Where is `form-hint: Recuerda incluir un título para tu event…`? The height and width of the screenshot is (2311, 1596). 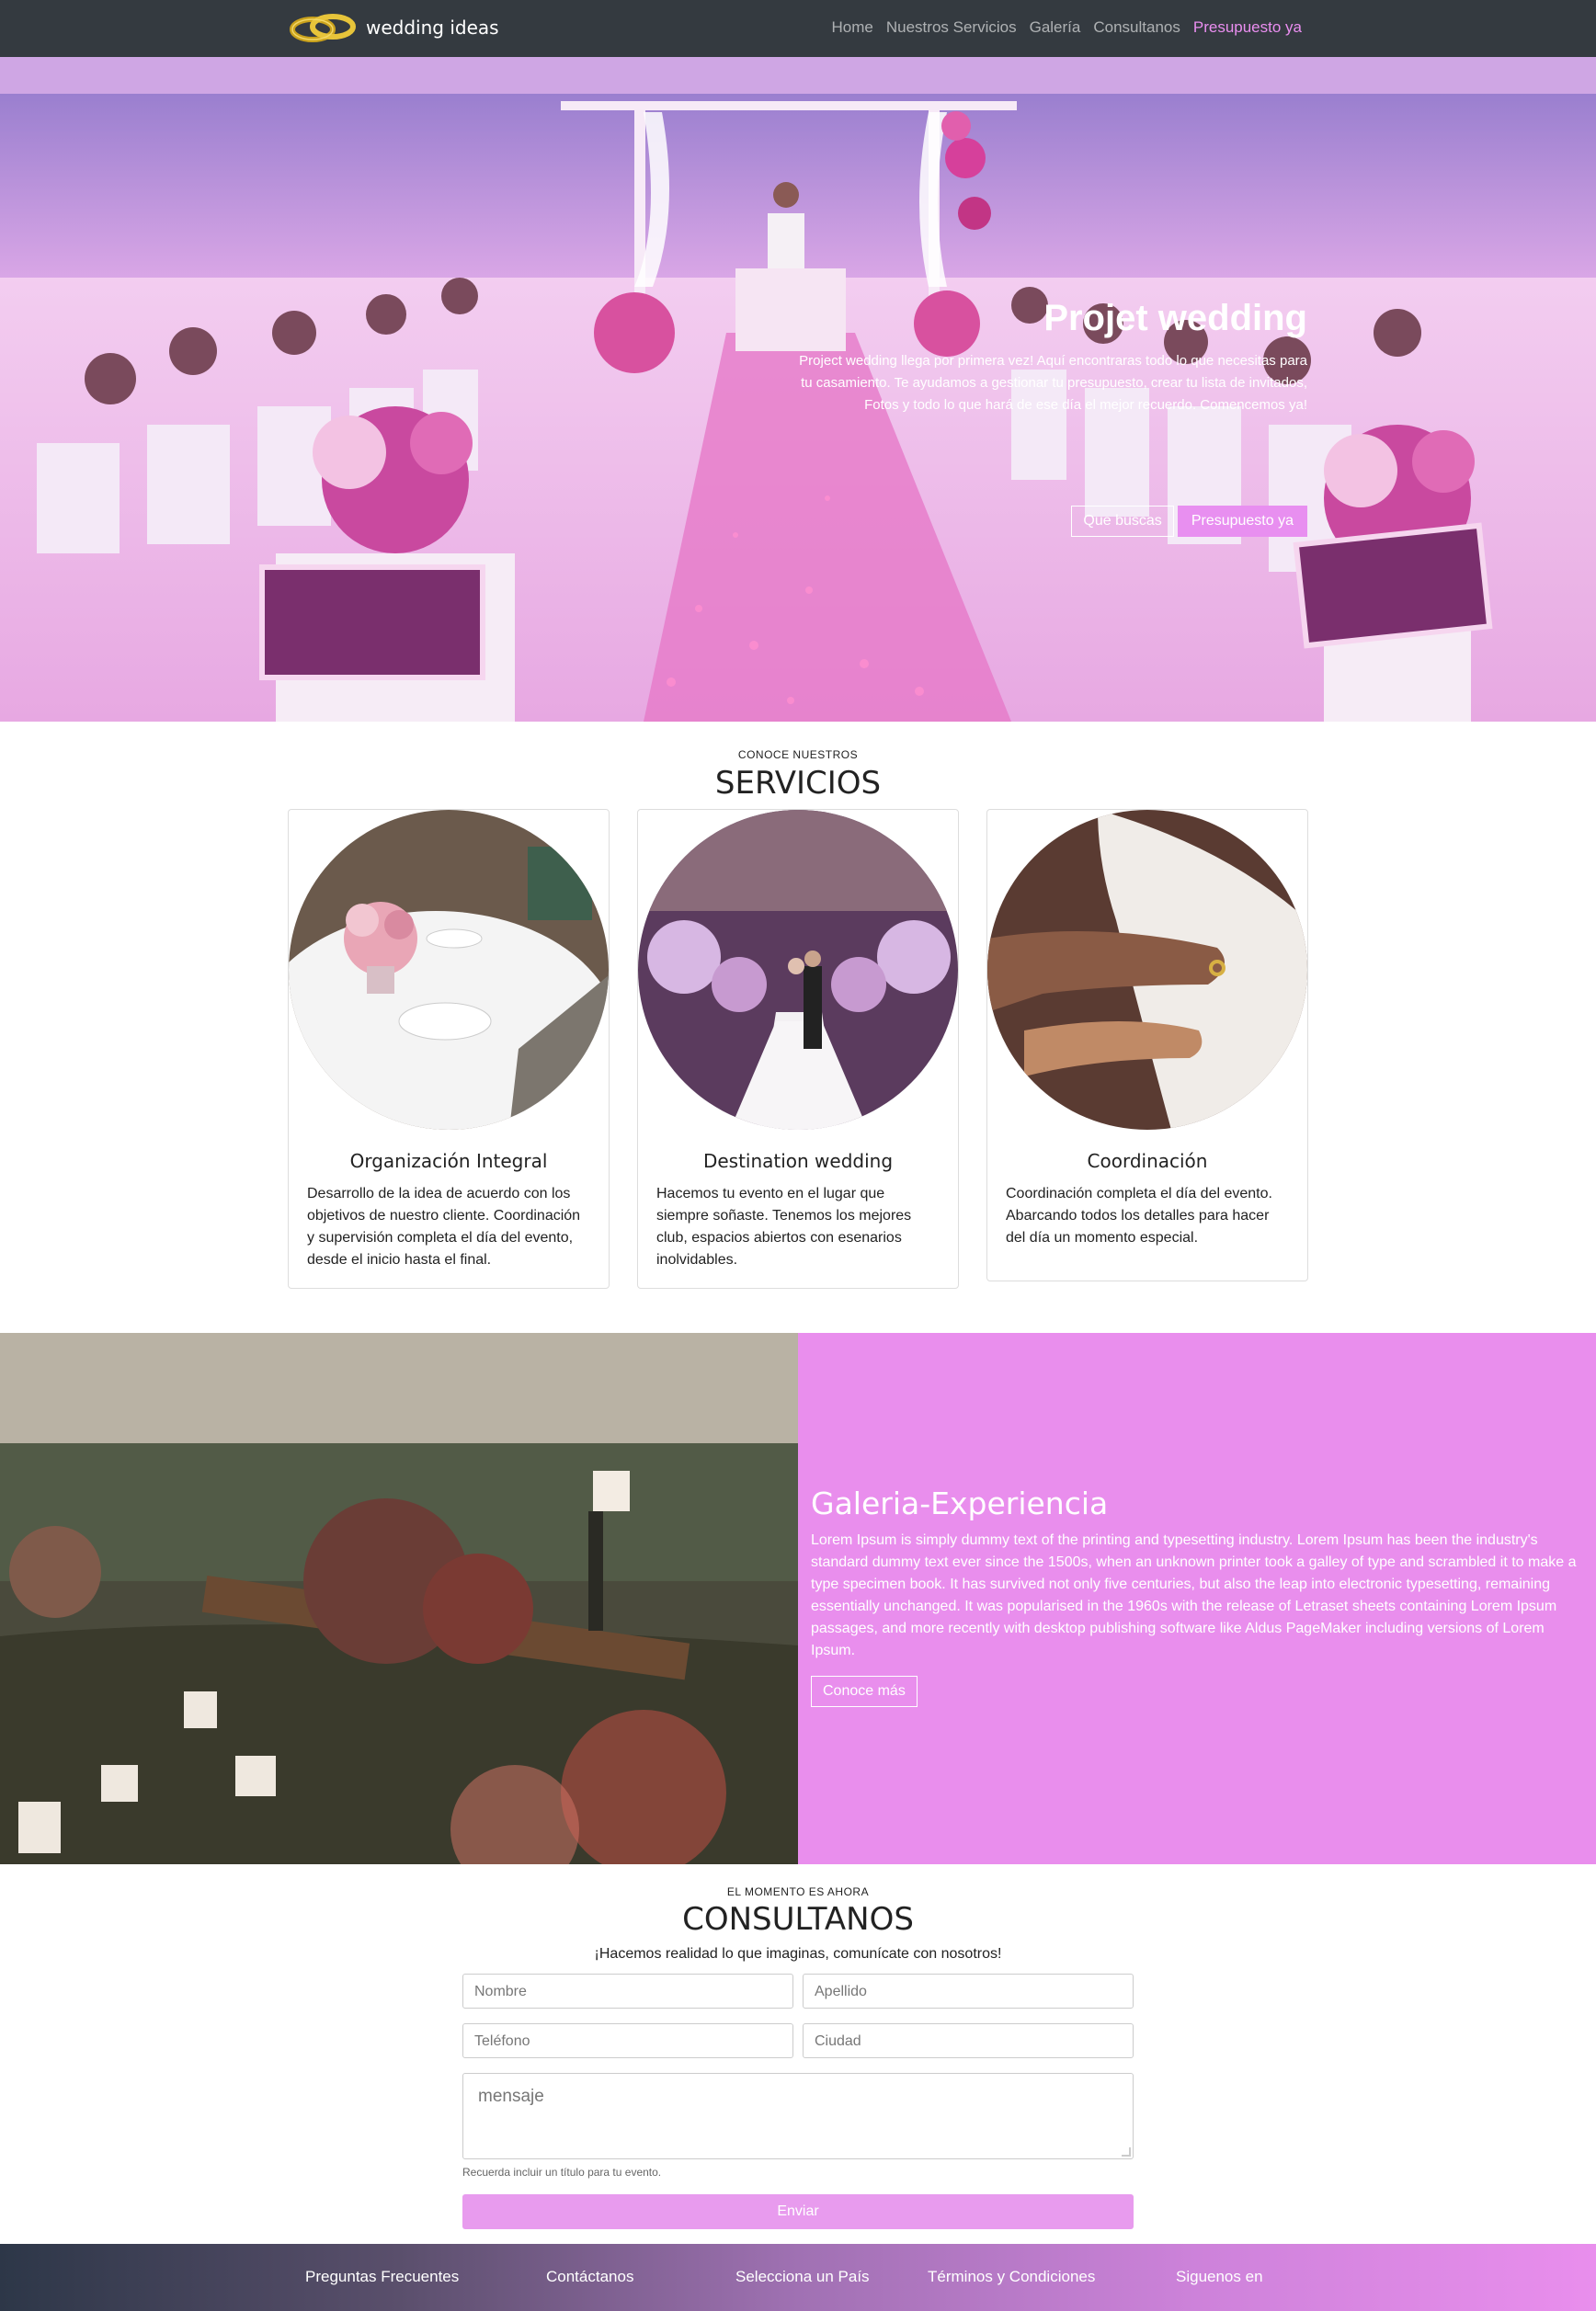 form-hint: Recuerda incluir un título para tu event… is located at coordinates (562, 2172).